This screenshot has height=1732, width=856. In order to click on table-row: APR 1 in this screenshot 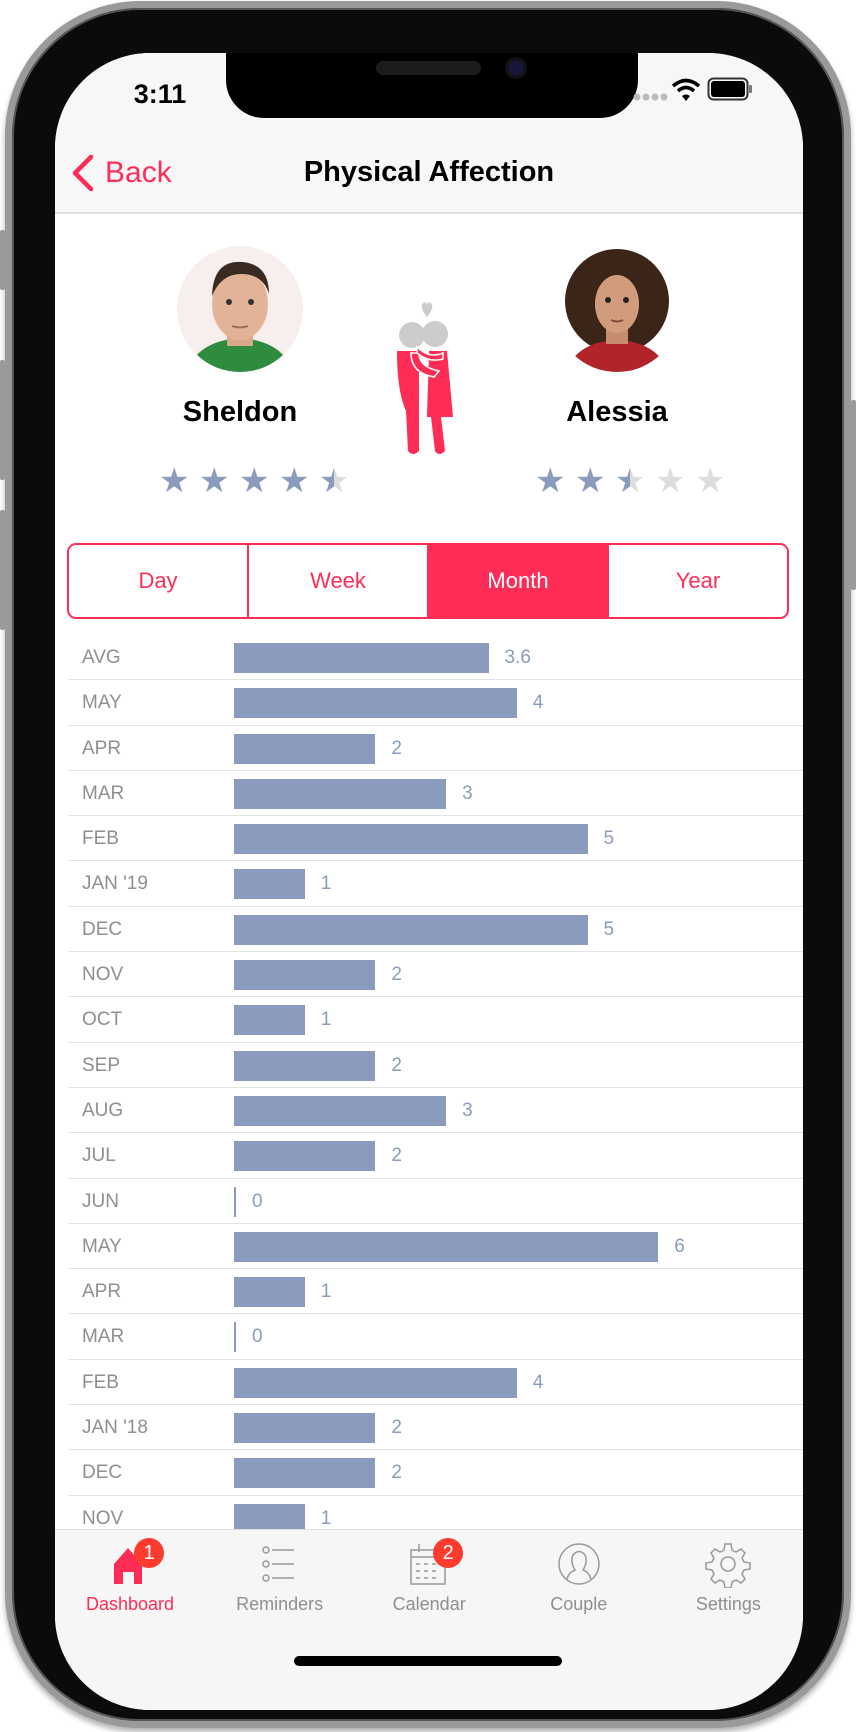, I will do `click(435, 1292)`.